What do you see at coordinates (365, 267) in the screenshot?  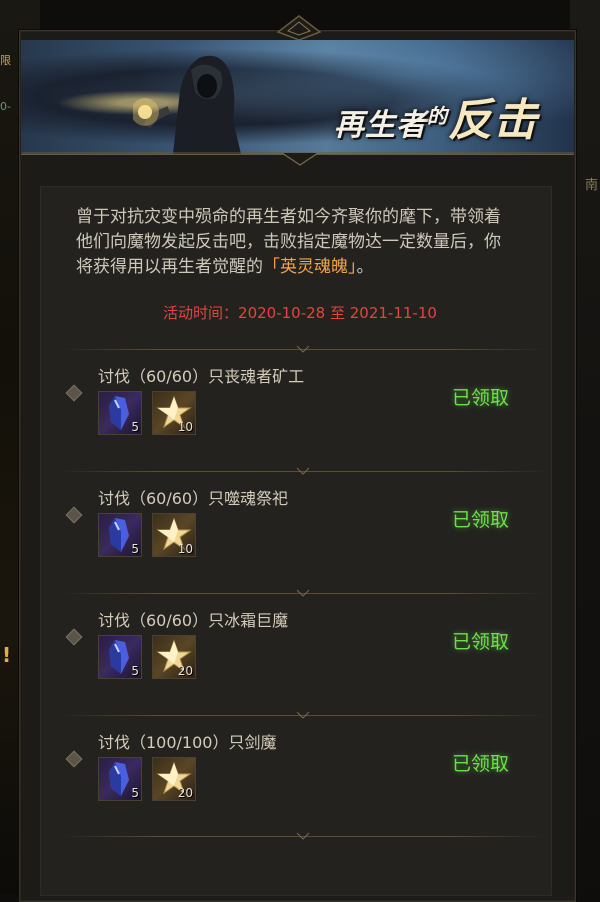 I see `description-text-end: 。` at bounding box center [365, 267].